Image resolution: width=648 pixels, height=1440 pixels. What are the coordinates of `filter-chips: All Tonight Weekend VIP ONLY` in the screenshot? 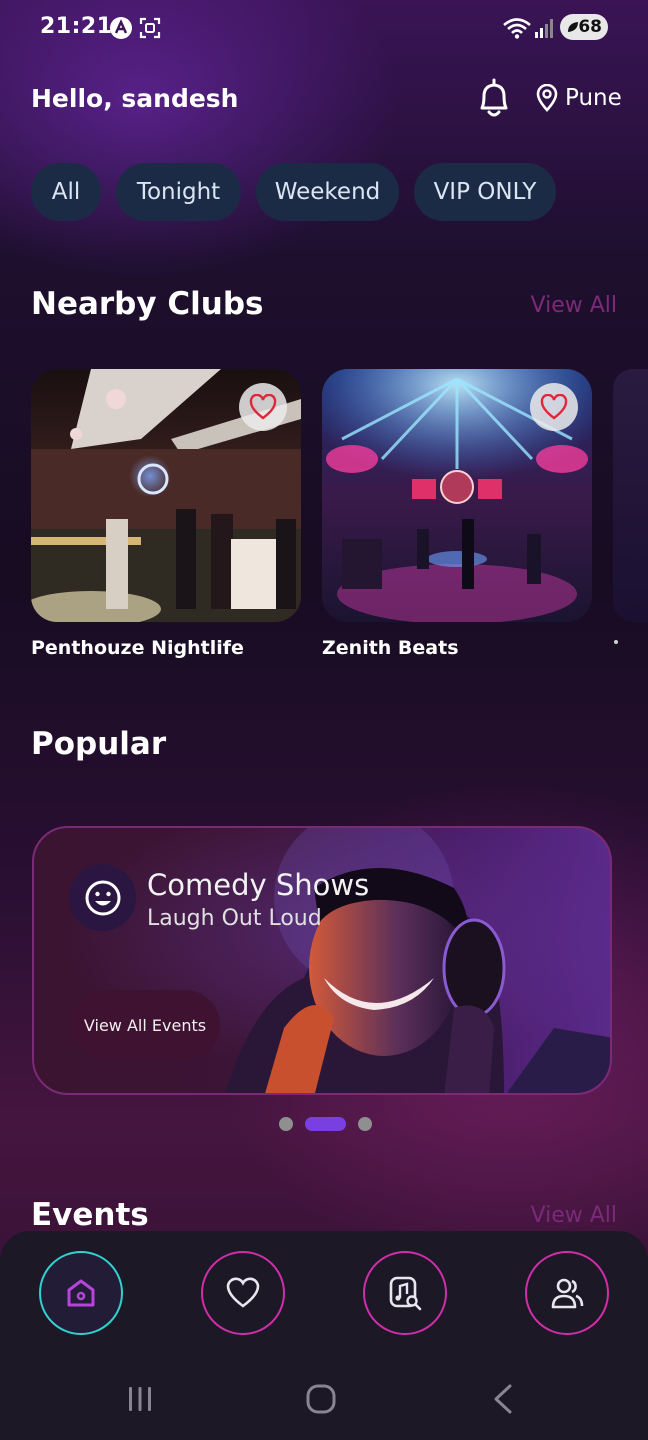 It's located at (293, 192).